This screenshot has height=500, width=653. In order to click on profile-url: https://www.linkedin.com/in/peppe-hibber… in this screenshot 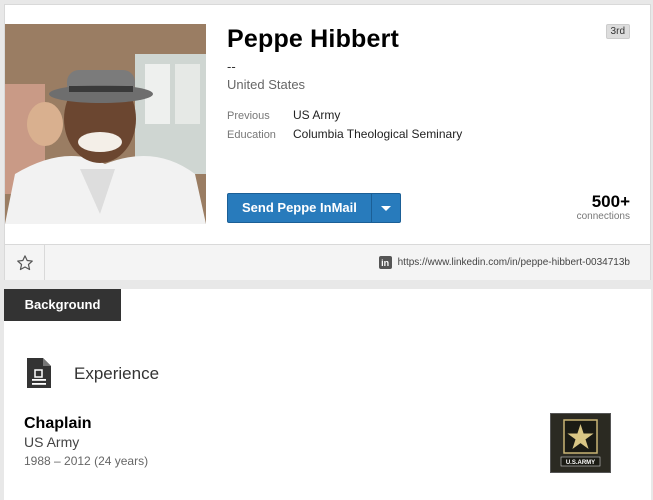, I will do `click(514, 262)`.